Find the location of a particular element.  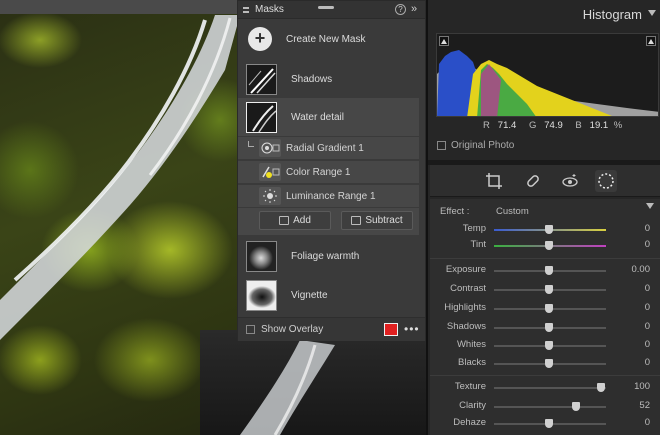

slider-tint: Tint 0 is located at coordinates (545, 245).